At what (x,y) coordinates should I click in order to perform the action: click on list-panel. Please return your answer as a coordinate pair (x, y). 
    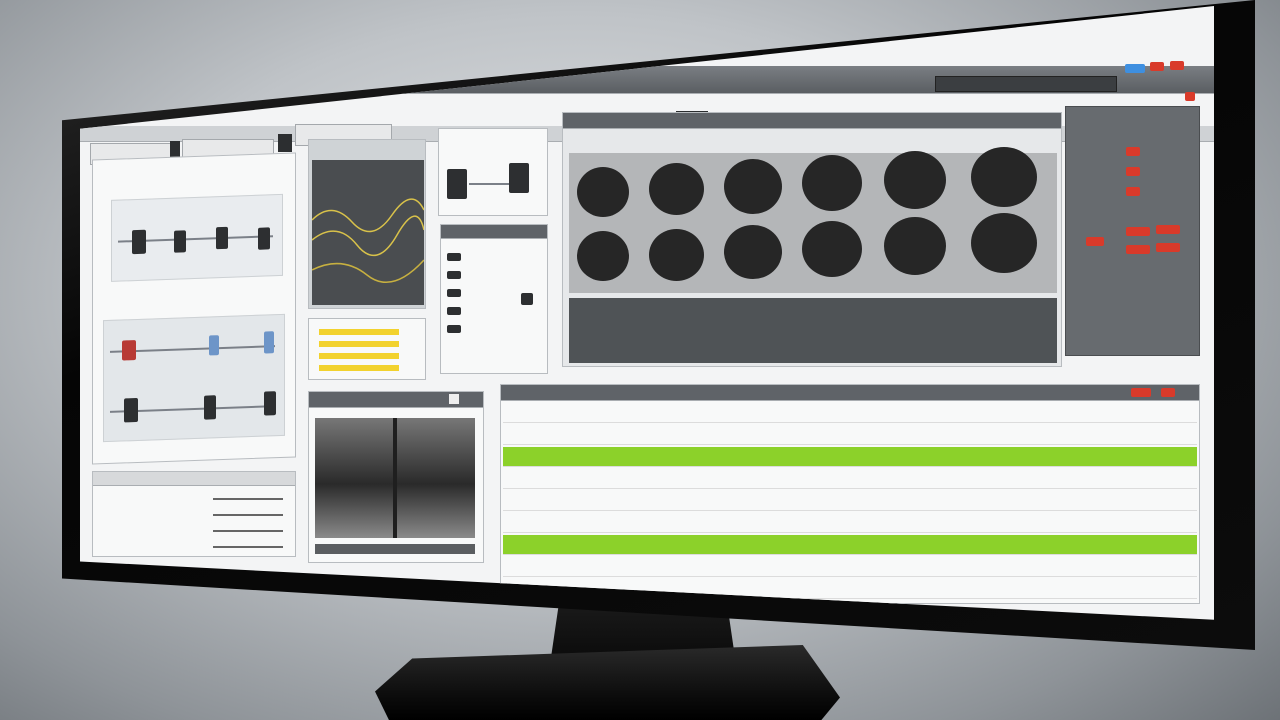
    Looking at the image, I should click on (494, 299).